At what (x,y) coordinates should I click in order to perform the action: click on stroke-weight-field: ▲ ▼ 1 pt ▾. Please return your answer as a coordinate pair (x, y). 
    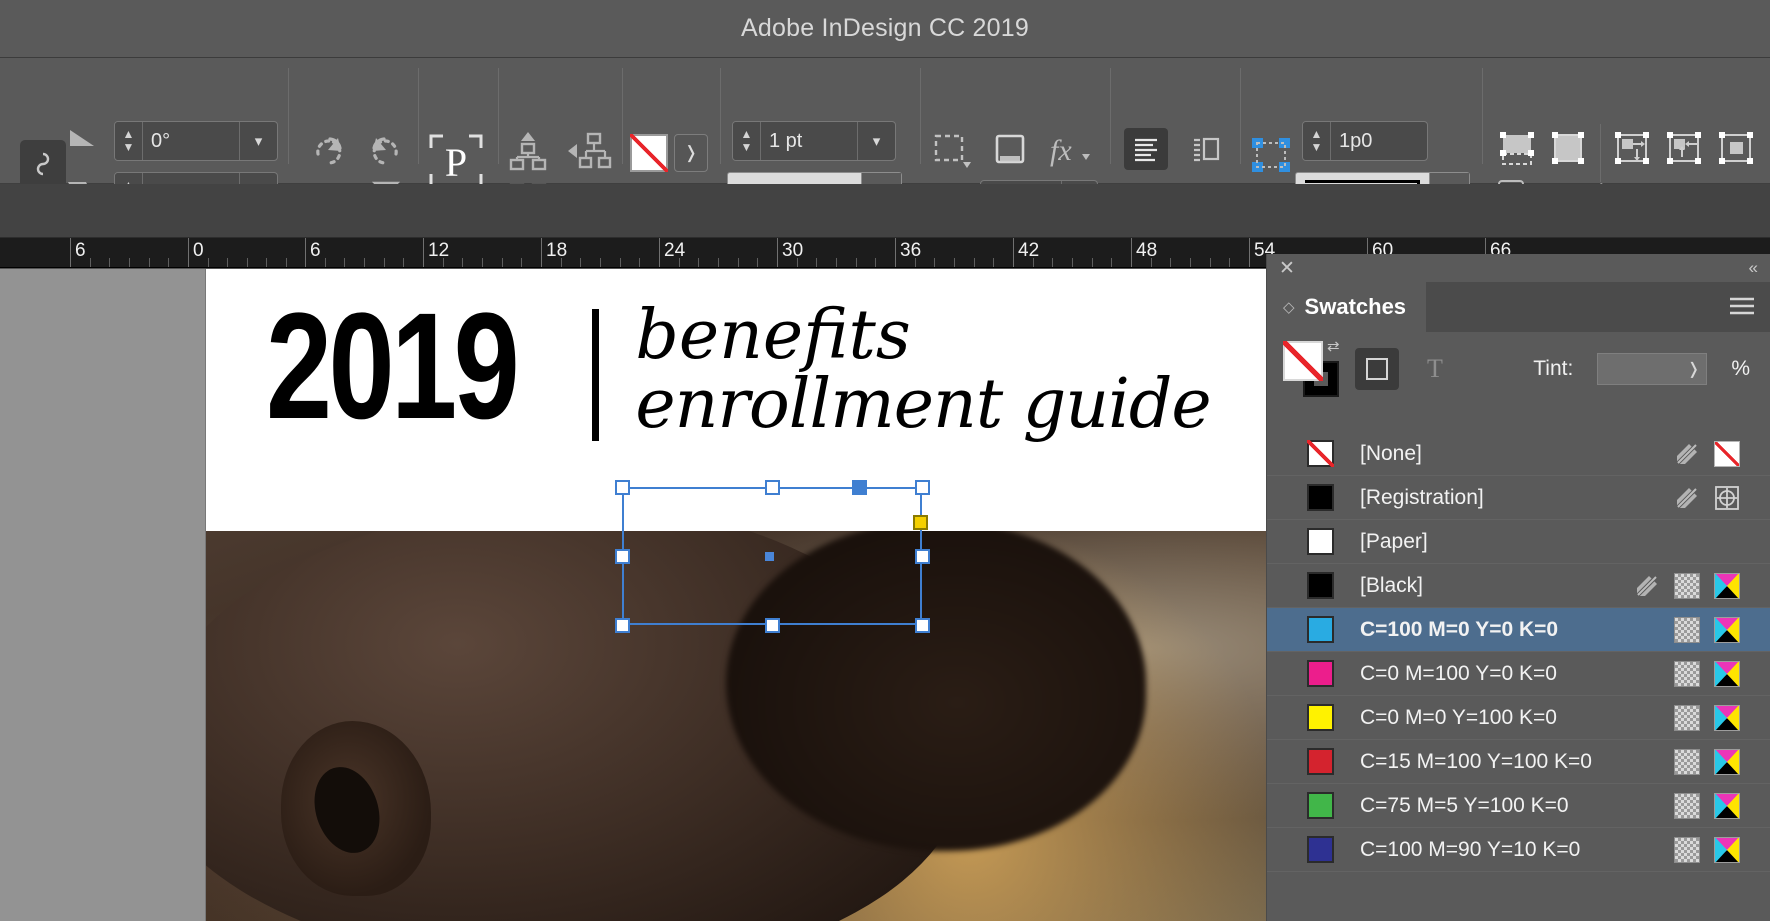
    Looking at the image, I should click on (814, 141).